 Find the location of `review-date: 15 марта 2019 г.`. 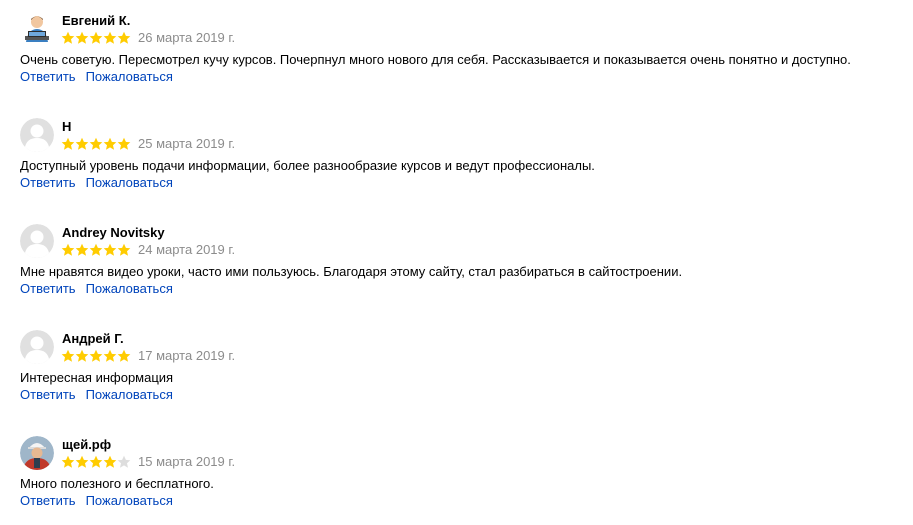

review-date: 15 марта 2019 г. is located at coordinates (187, 461).